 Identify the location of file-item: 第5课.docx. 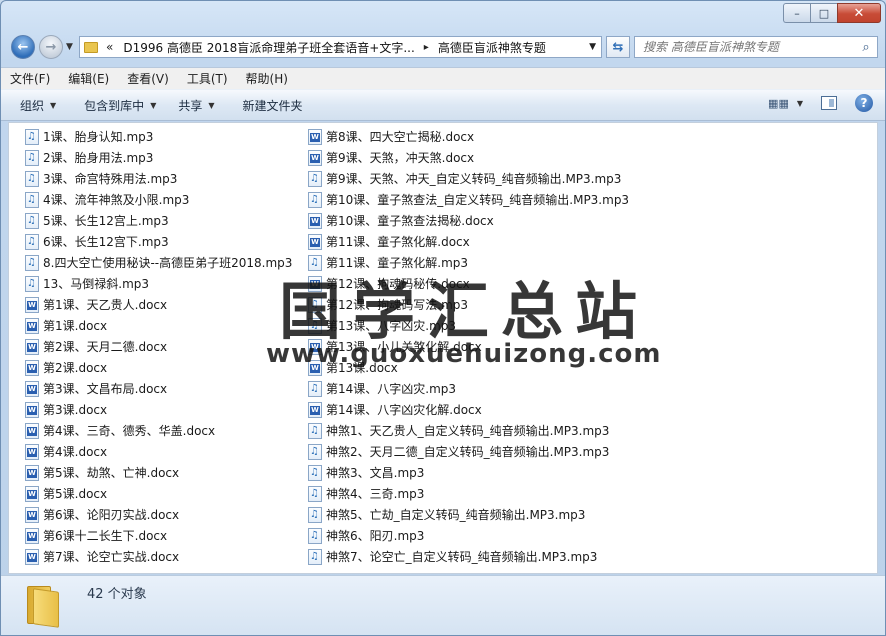
(160, 493).